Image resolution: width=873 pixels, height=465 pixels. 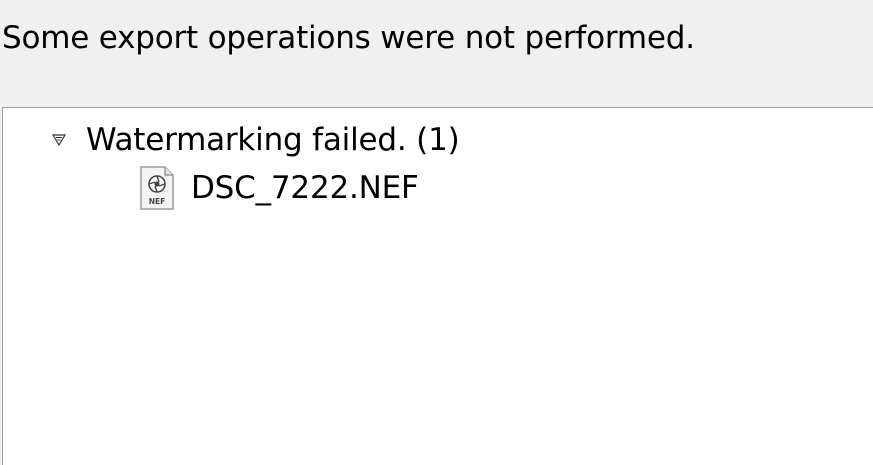 I want to click on tree-item-file: NEF DSC_7222.NEF, so click(x=278, y=188).